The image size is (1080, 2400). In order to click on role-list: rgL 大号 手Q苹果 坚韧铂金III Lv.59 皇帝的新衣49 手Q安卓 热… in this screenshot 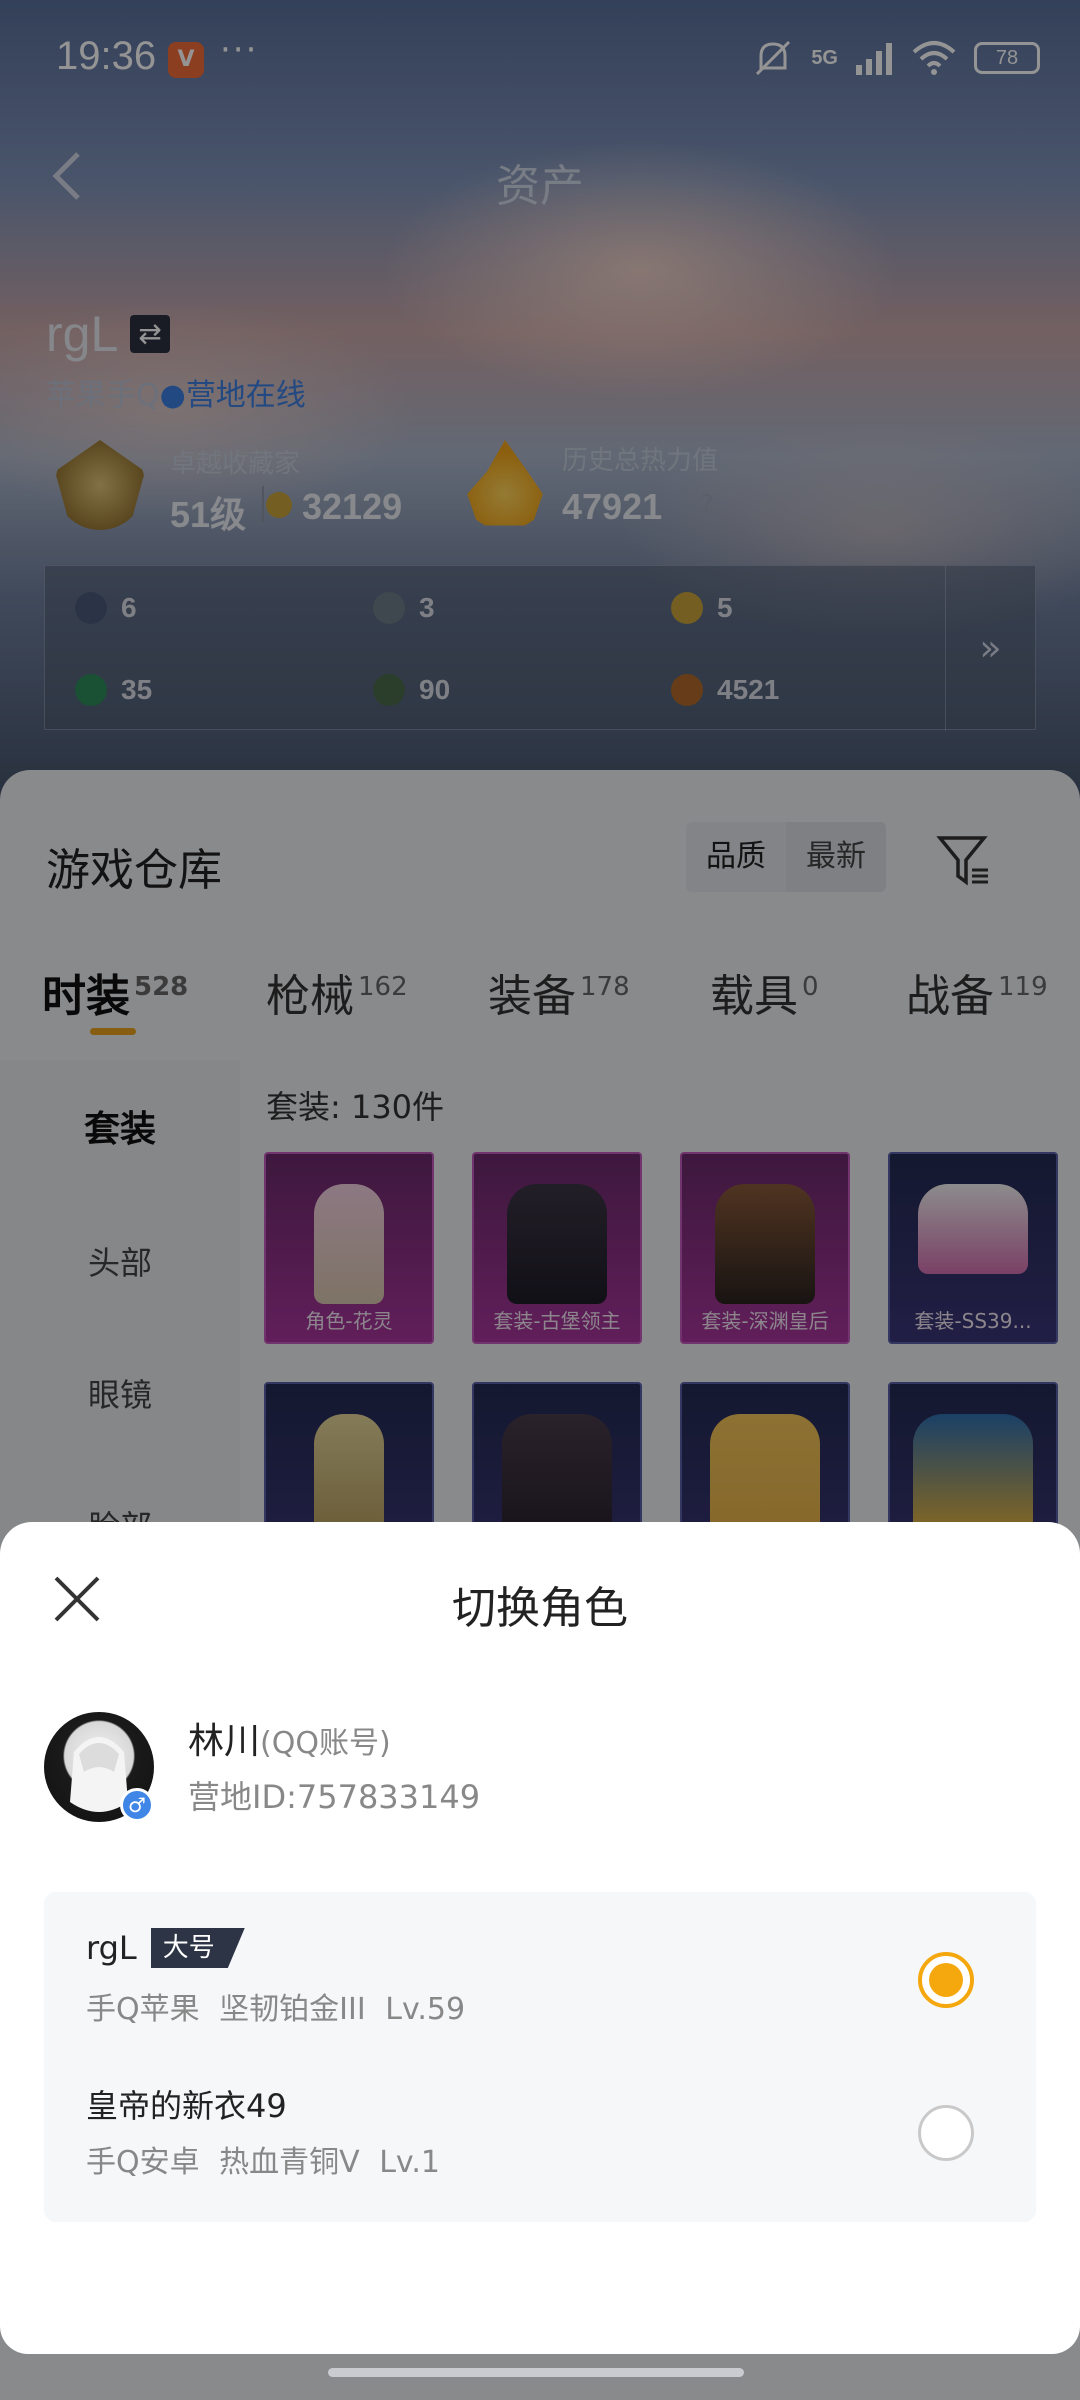, I will do `click(540, 2057)`.